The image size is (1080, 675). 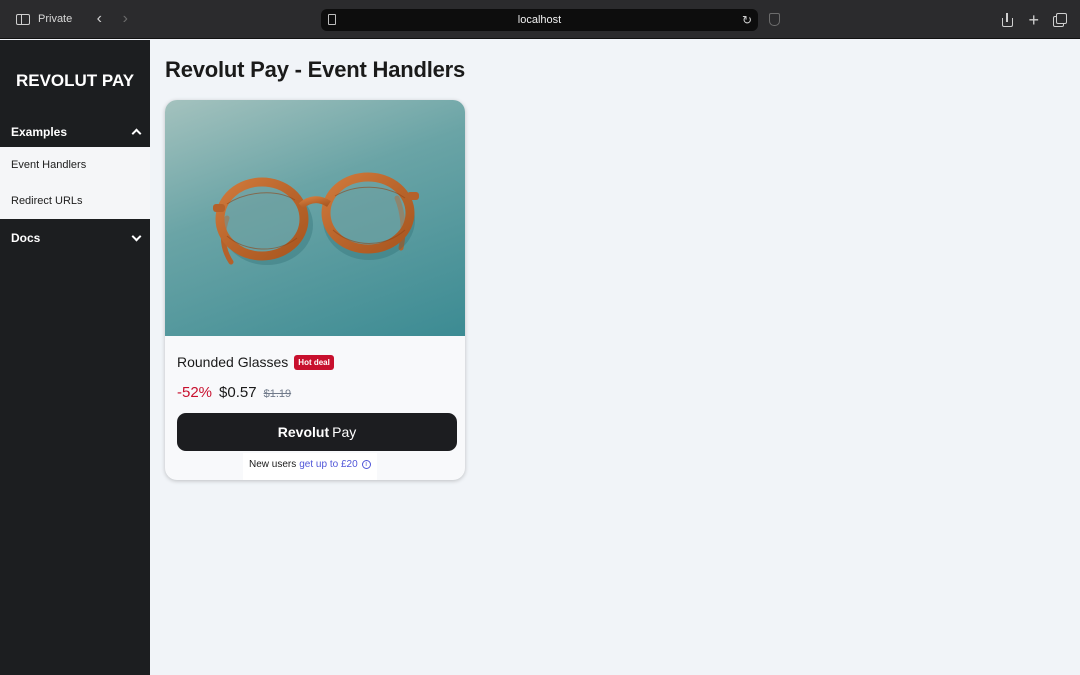 What do you see at coordinates (1033, 20) in the screenshot?
I see `new-tab-icon: +` at bounding box center [1033, 20].